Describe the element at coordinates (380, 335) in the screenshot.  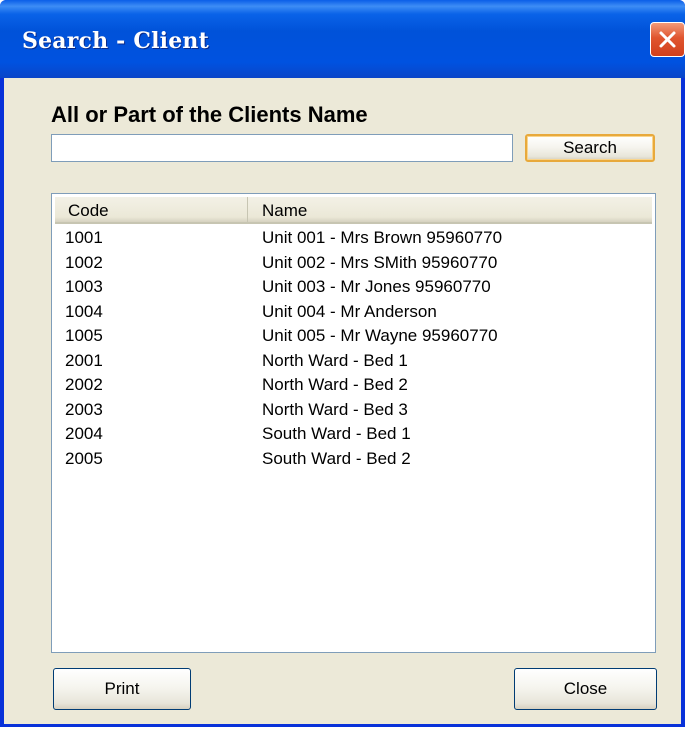
I see `client-name: Unit 005 - Mr Wayne 95960770` at that location.